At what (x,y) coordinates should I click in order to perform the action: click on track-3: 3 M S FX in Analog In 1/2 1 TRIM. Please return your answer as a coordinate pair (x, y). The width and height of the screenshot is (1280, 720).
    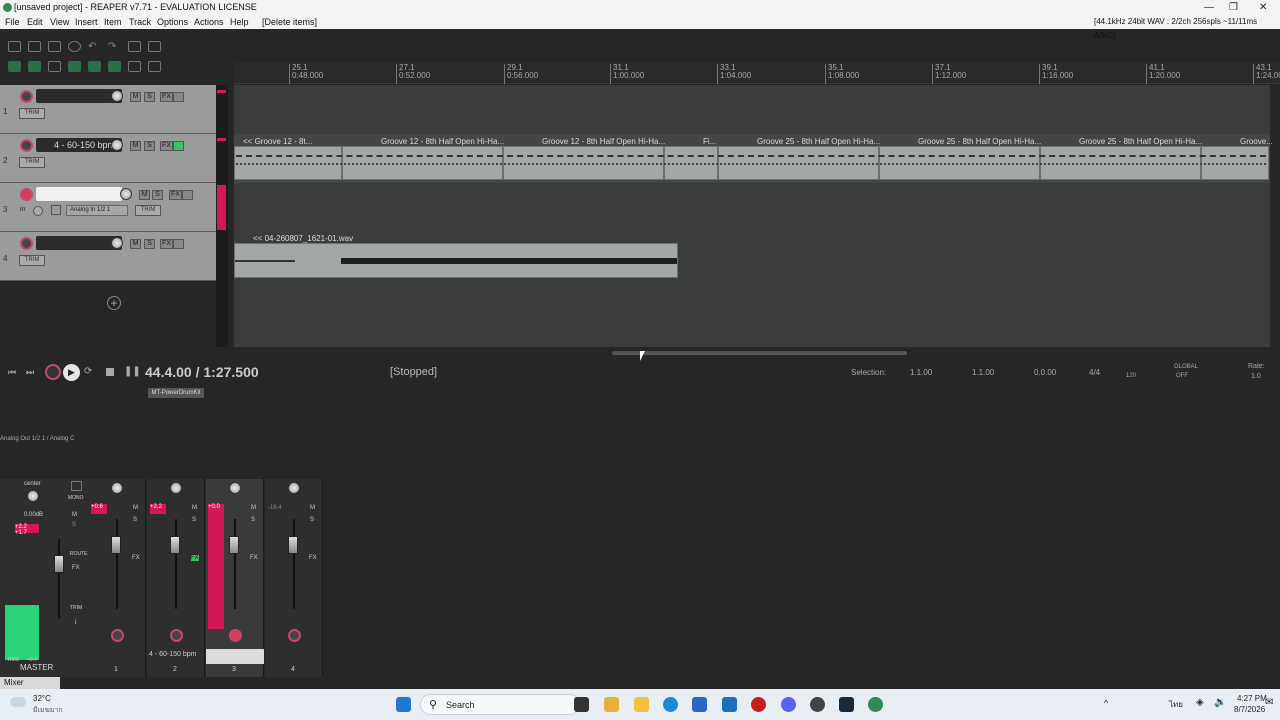
    Looking at the image, I should click on (108, 207).